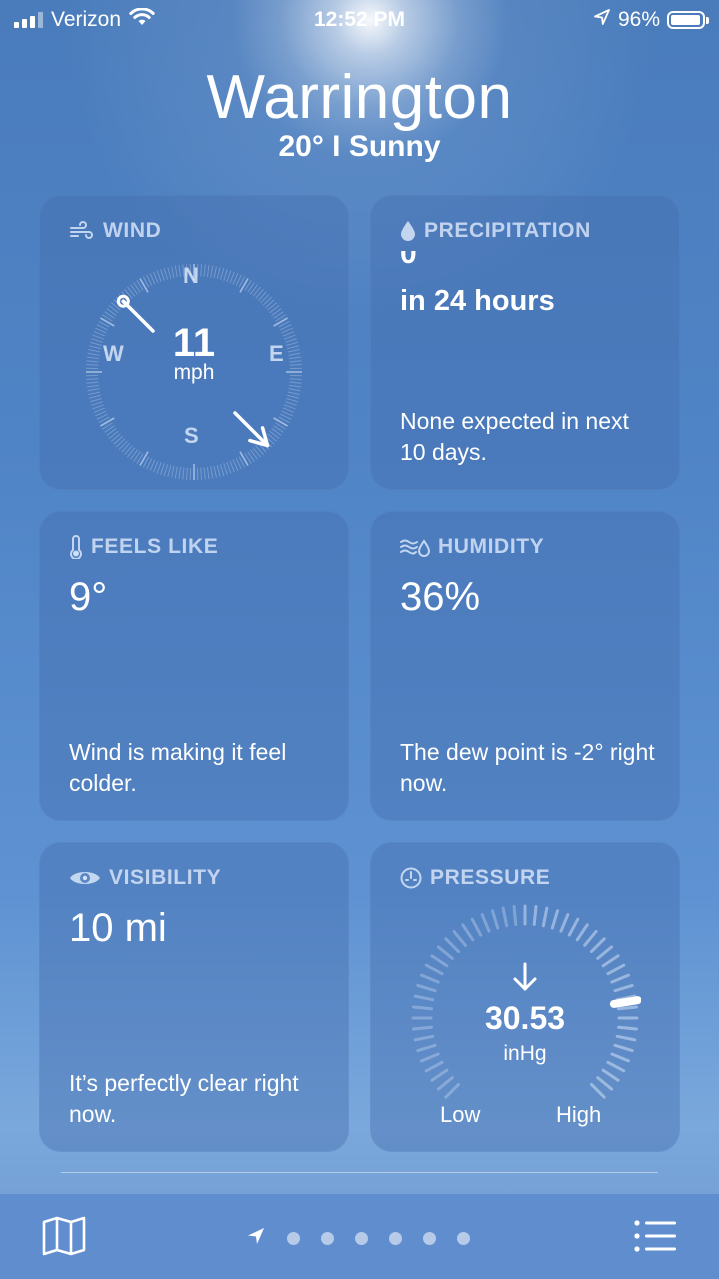  Describe the element at coordinates (507, 230) in the screenshot. I see `precipitation-title: PRECIPITATION` at that location.